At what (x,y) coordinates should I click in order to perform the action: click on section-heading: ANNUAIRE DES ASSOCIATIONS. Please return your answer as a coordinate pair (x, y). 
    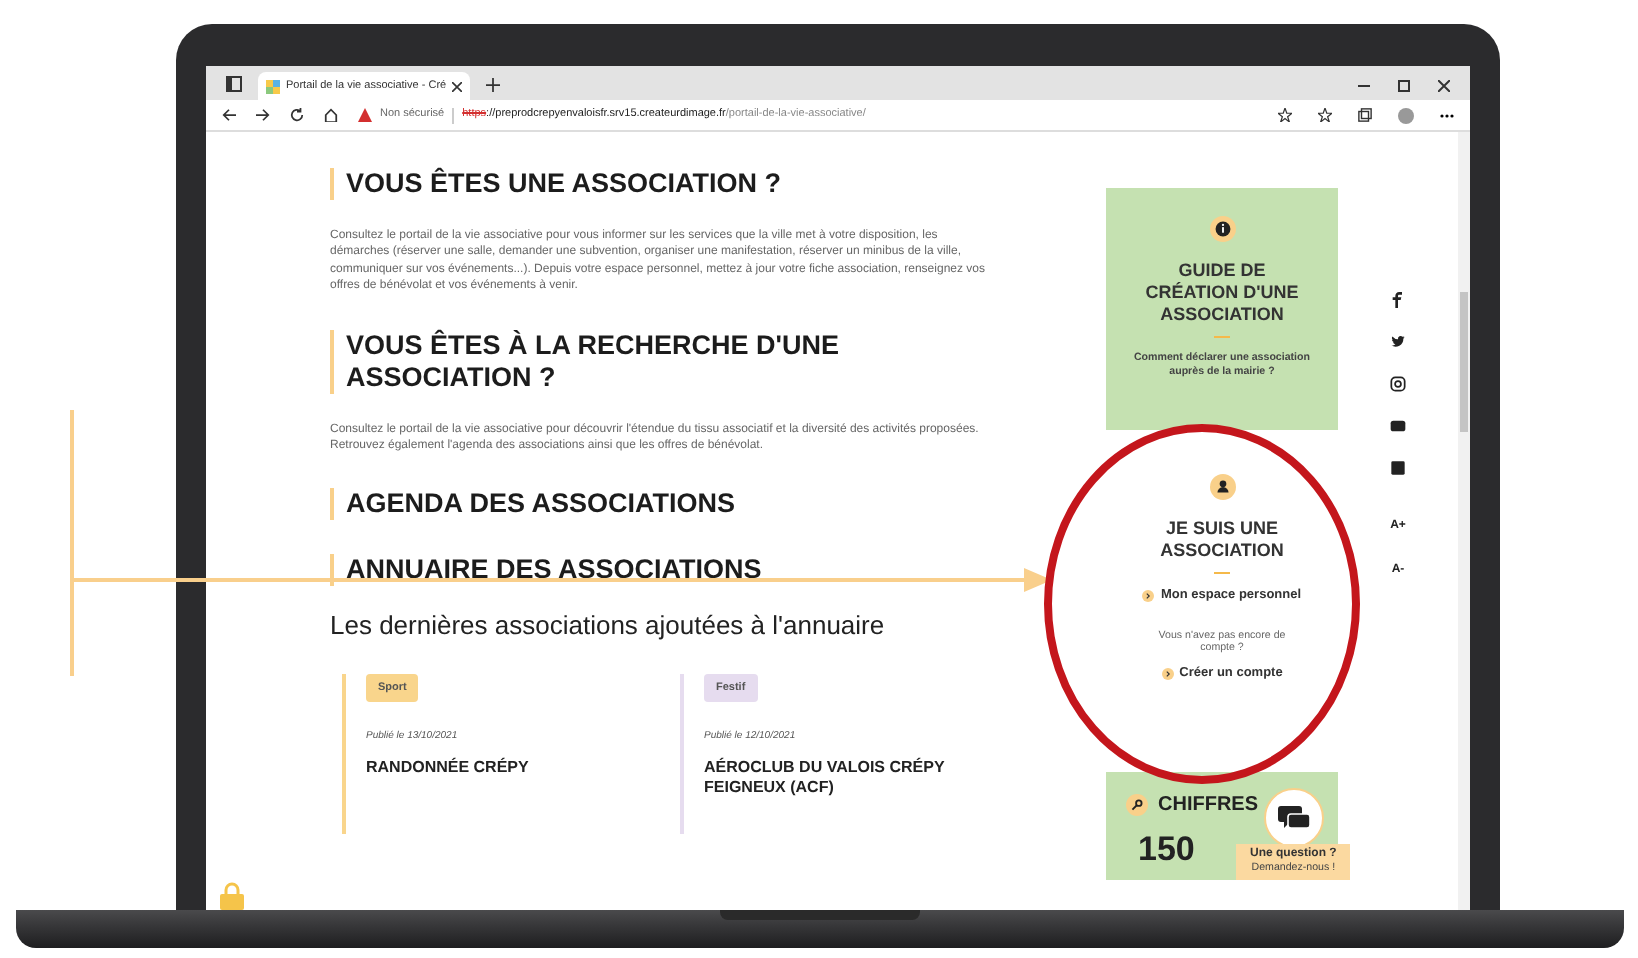
    Looking at the image, I should click on (555, 570).